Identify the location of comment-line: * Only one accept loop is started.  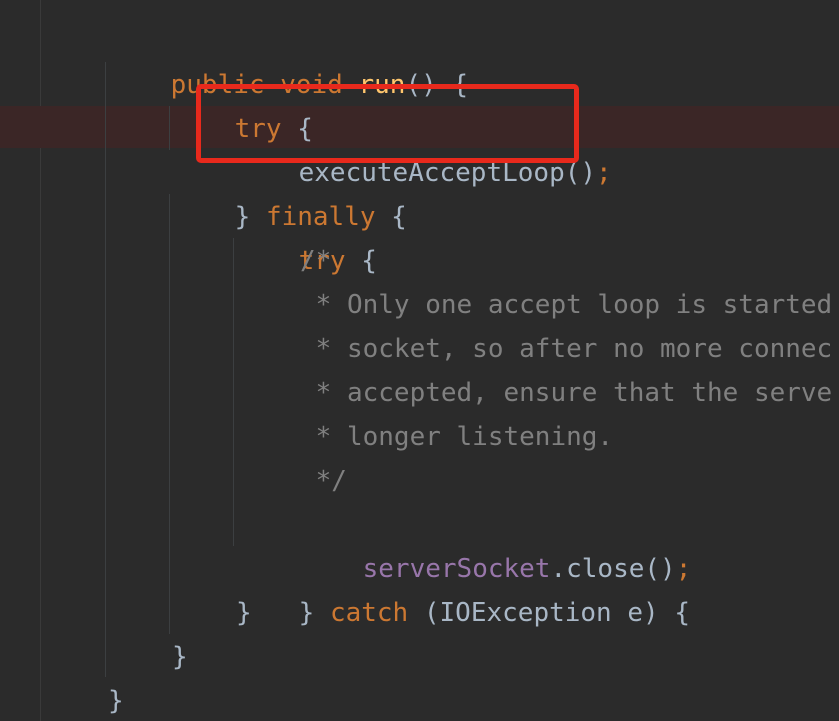
(566, 305).